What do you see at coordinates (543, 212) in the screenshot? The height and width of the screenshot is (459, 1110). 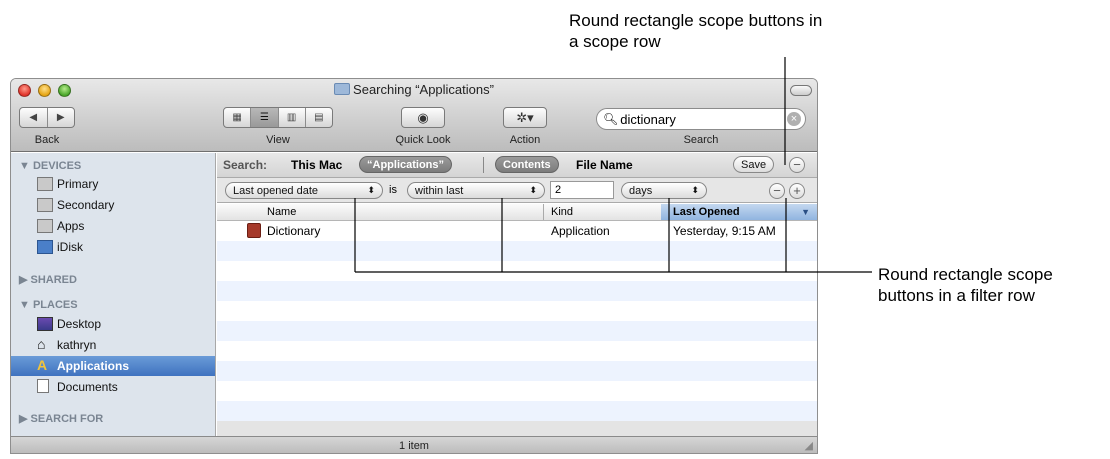 I see `column-divider` at bounding box center [543, 212].